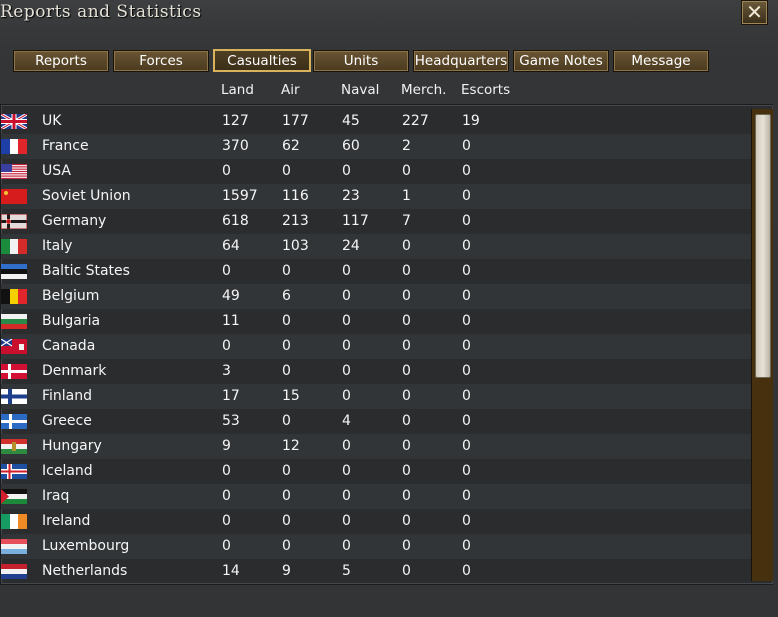 This screenshot has width=778, height=617. I want to click on cell-naval: 5, so click(346, 571).